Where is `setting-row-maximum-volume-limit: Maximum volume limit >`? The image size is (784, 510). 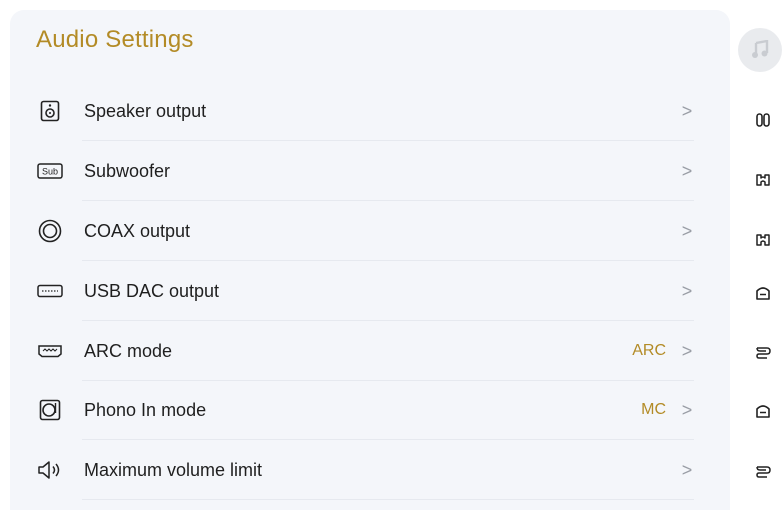
setting-row-maximum-volume-limit: Maximum volume limit > is located at coordinates (365, 470).